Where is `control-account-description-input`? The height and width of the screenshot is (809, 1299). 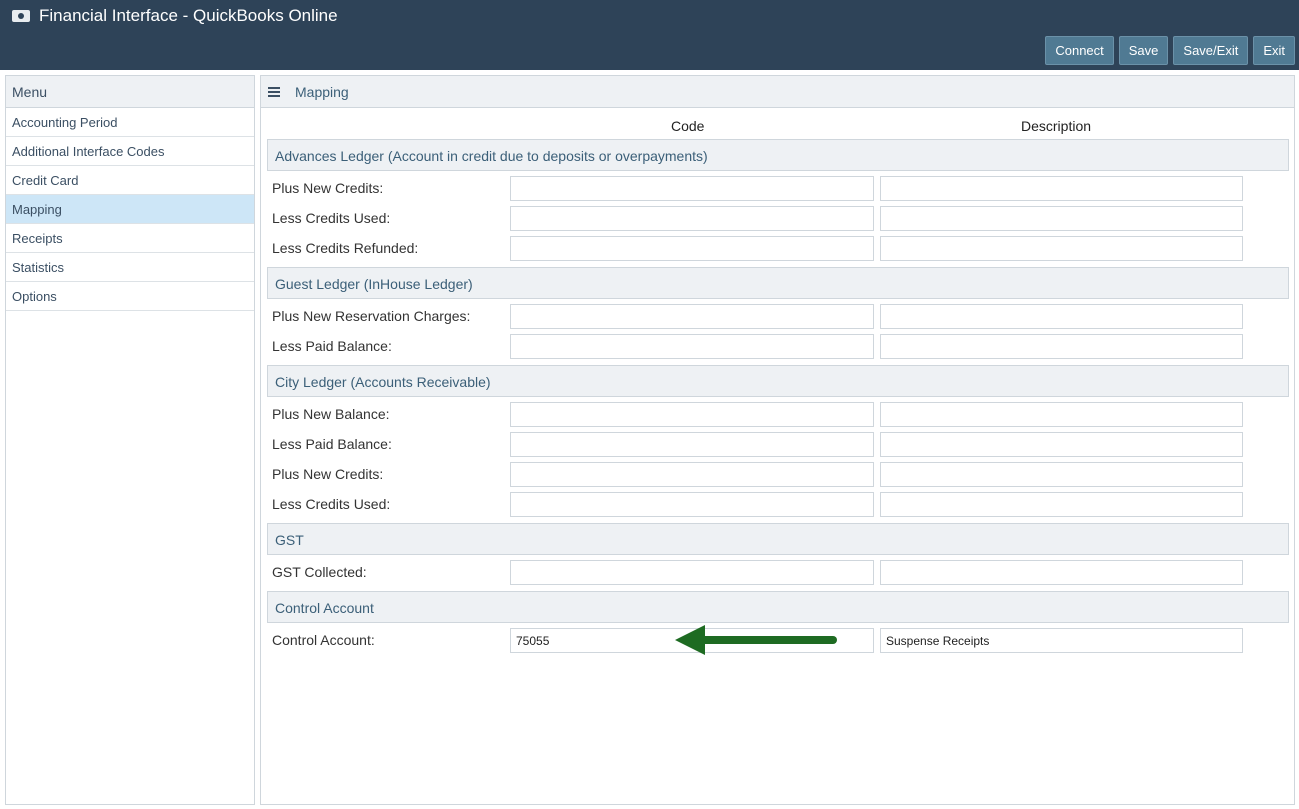 control-account-description-input is located at coordinates (1061, 640).